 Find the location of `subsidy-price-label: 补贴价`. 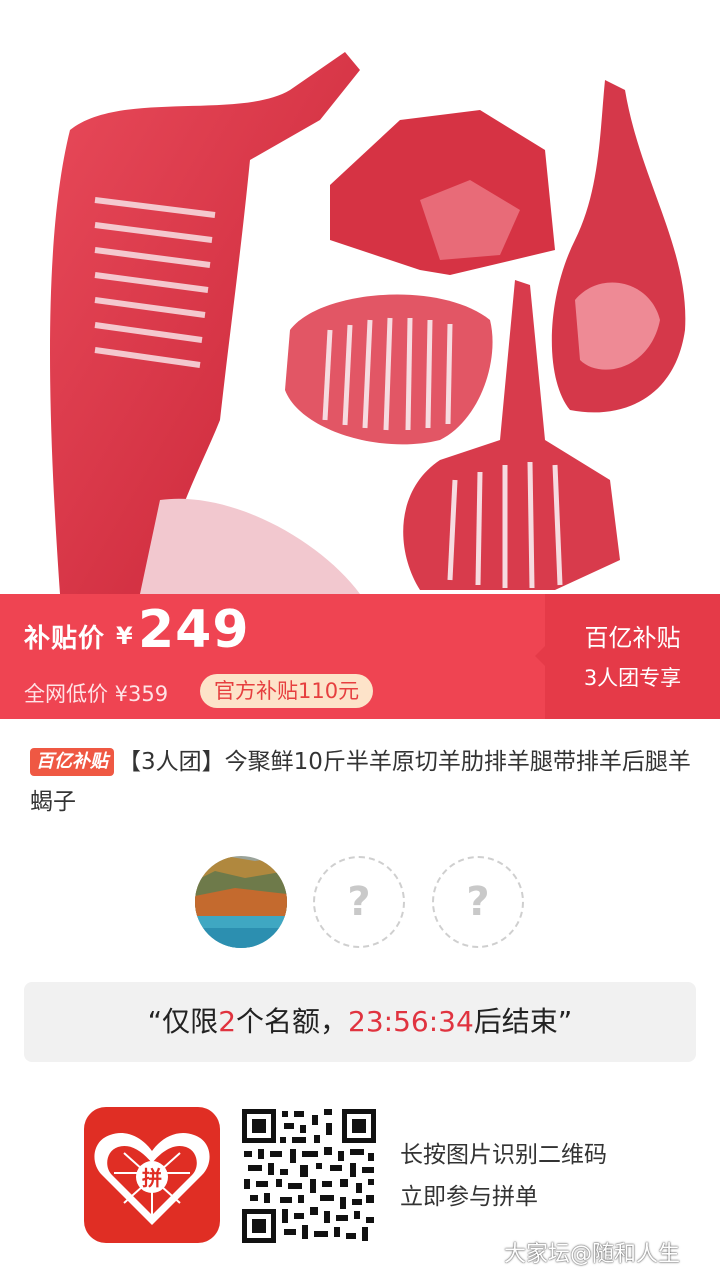

subsidy-price-label: 补贴价 is located at coordinates (65, 639).